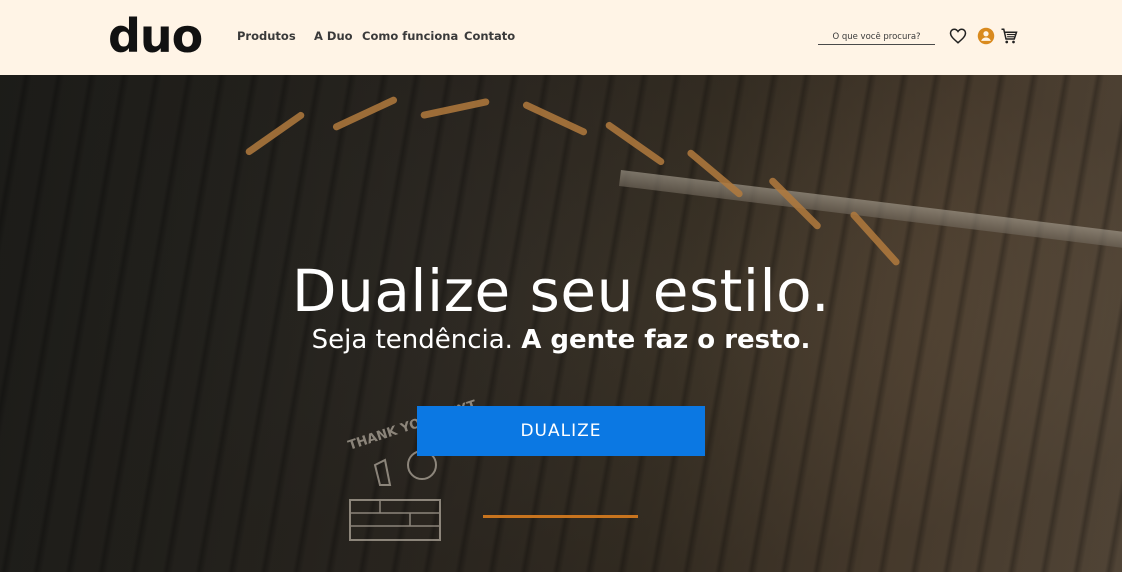 The height and width of the screenshot is (572, 1122). Describe the element at coordinates (986, 36) in the screenshot. I see `user-icon` at that location.